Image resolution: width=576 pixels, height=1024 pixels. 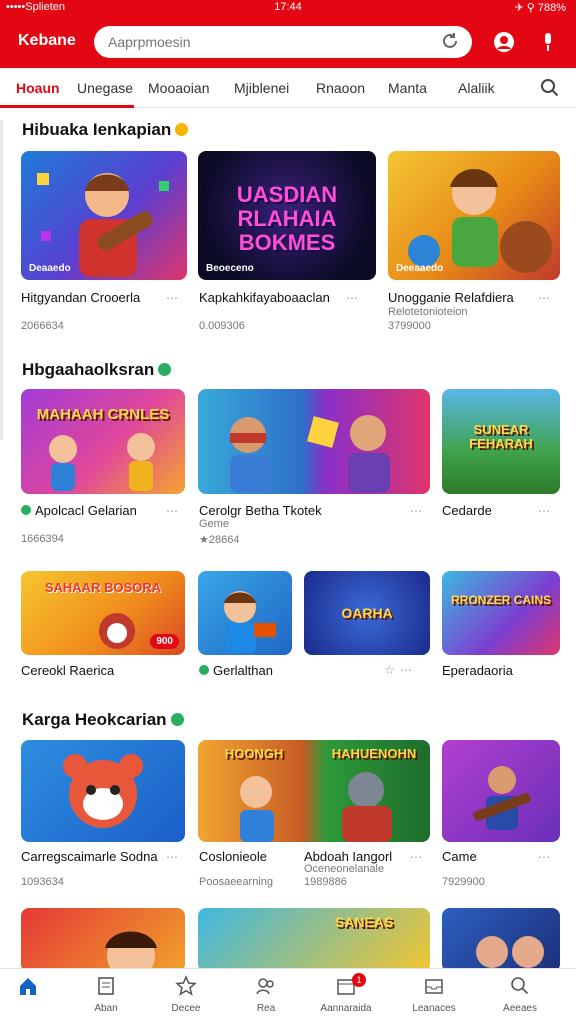 I want to click on game-meta: 2066634, so click(x=42, y=326).